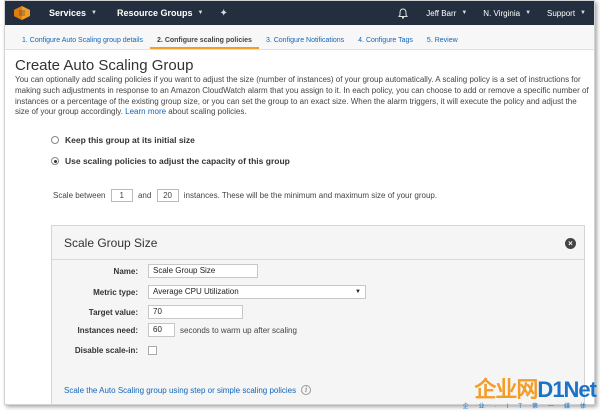  I want to click on region-menu: N. Virginia ▼, so click(507, 13).